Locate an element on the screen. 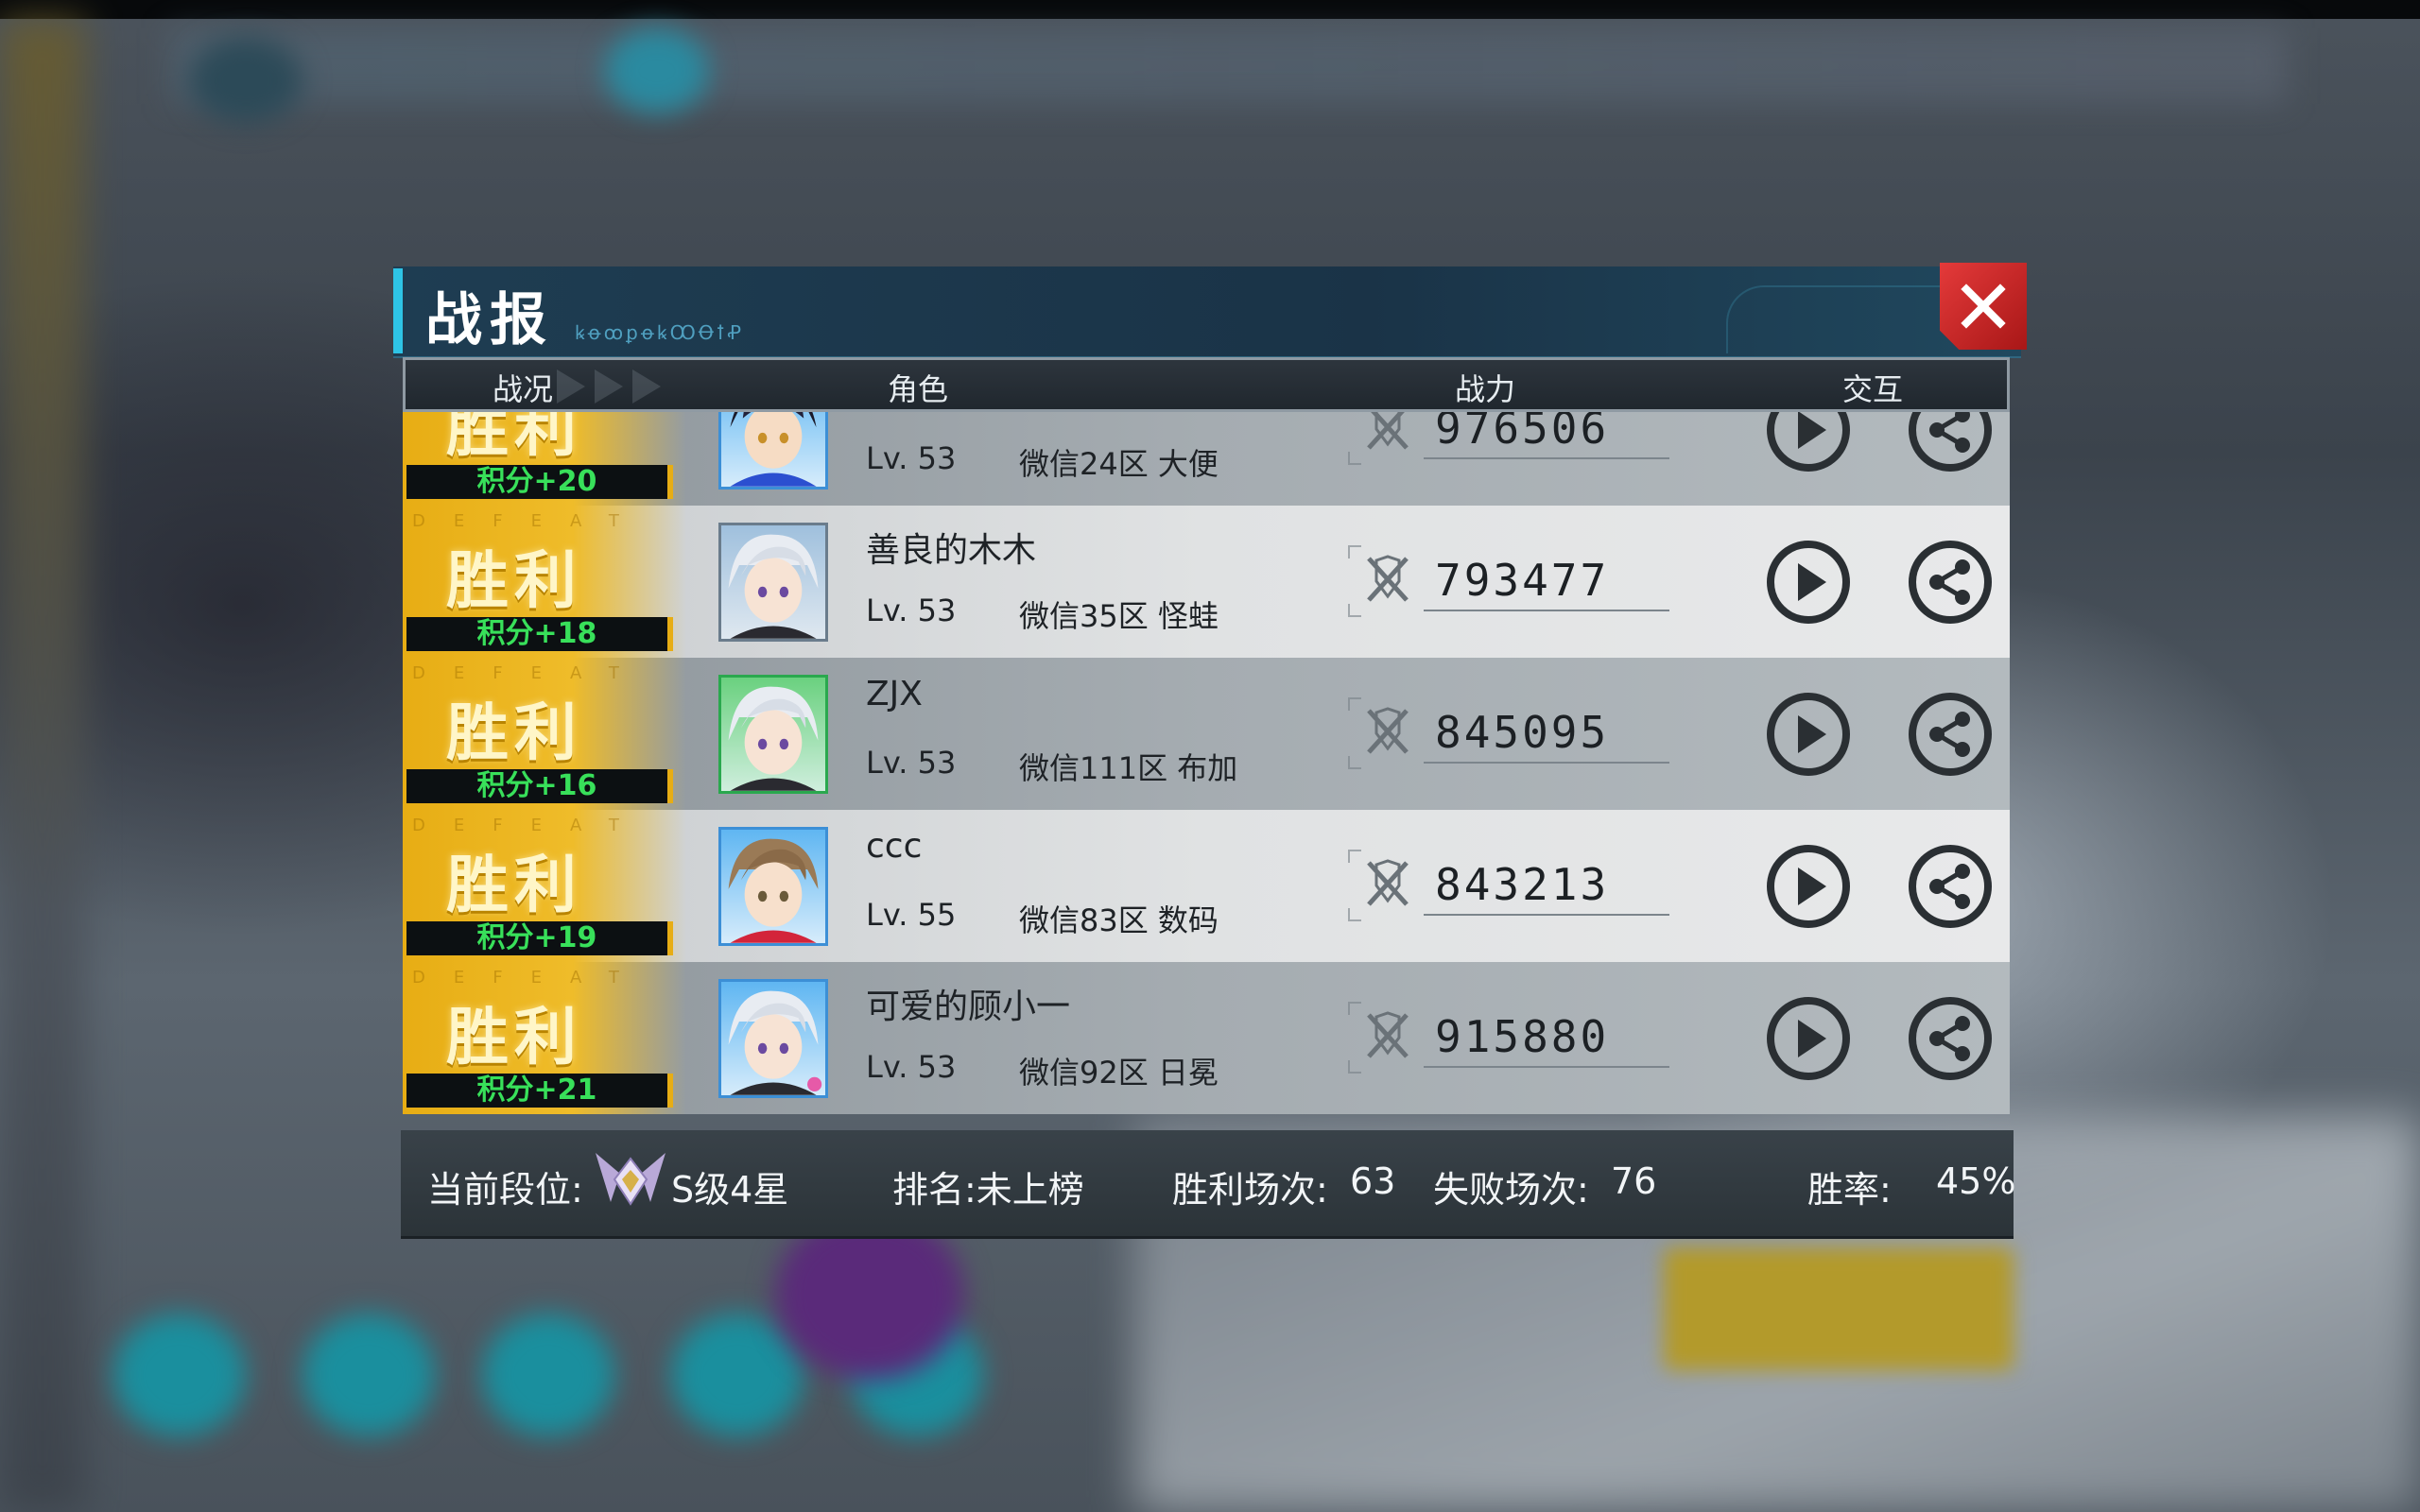 The image size is (2420, 1512). close-icon is located at coordinates (1984, 306).